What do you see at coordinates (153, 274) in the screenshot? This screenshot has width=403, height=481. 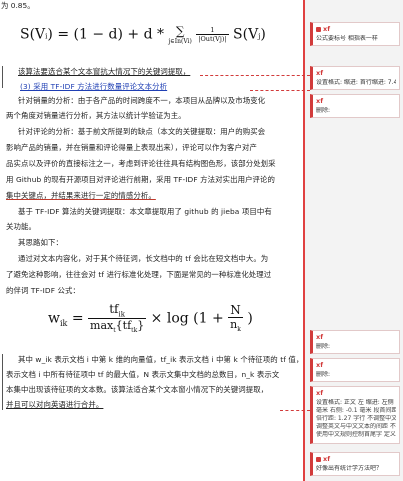 I see `paragraph-line: 了避免这种影响，往往会对 tf 进行标准化处理，下面是常见的一种标准化处理过` at bounding box center [153, 274].